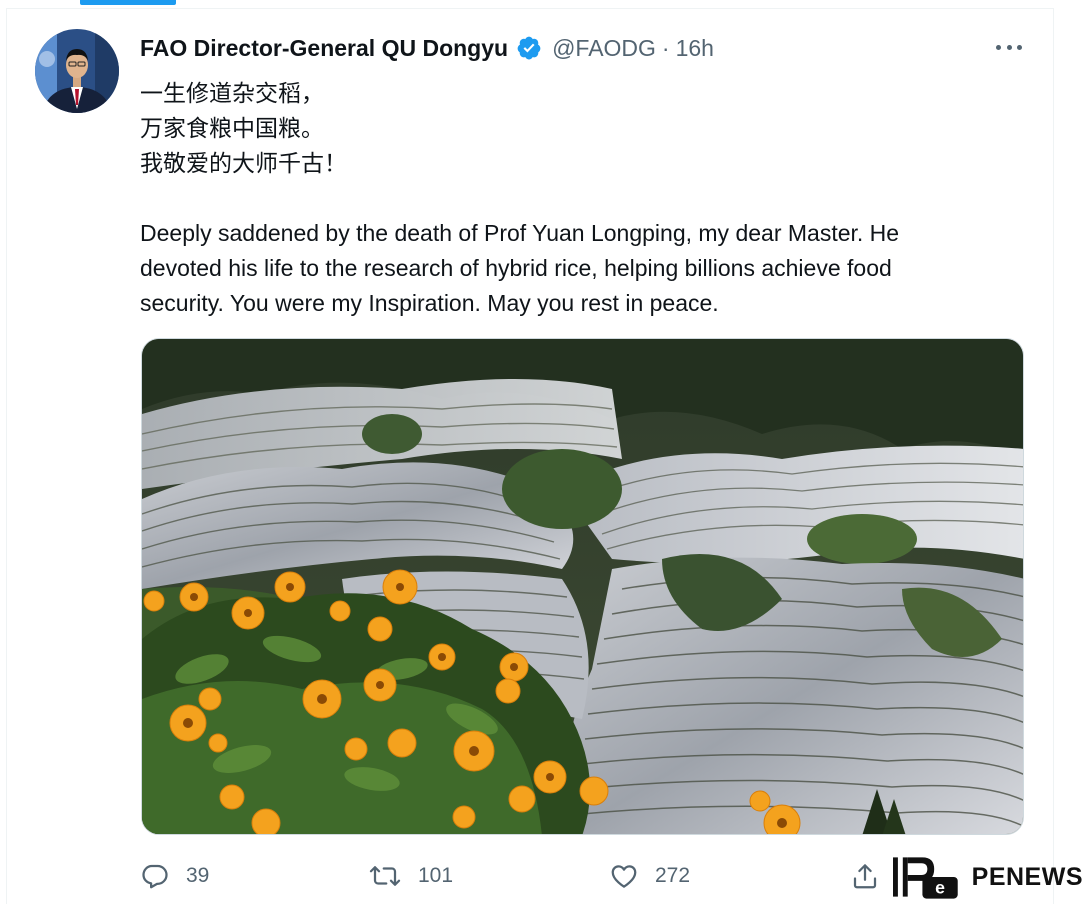 The height and width of the screenshot is (904, 1087). Describe the element at coordinates (940, 888) in the screenshot. I see `svg-text: e` at that location.